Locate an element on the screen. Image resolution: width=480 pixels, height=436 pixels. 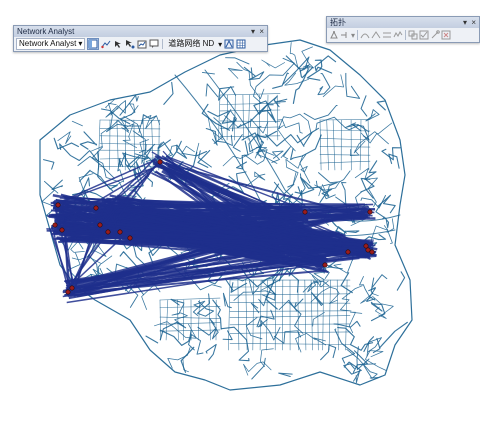
directions-icon is located at coordinates (154, 44).